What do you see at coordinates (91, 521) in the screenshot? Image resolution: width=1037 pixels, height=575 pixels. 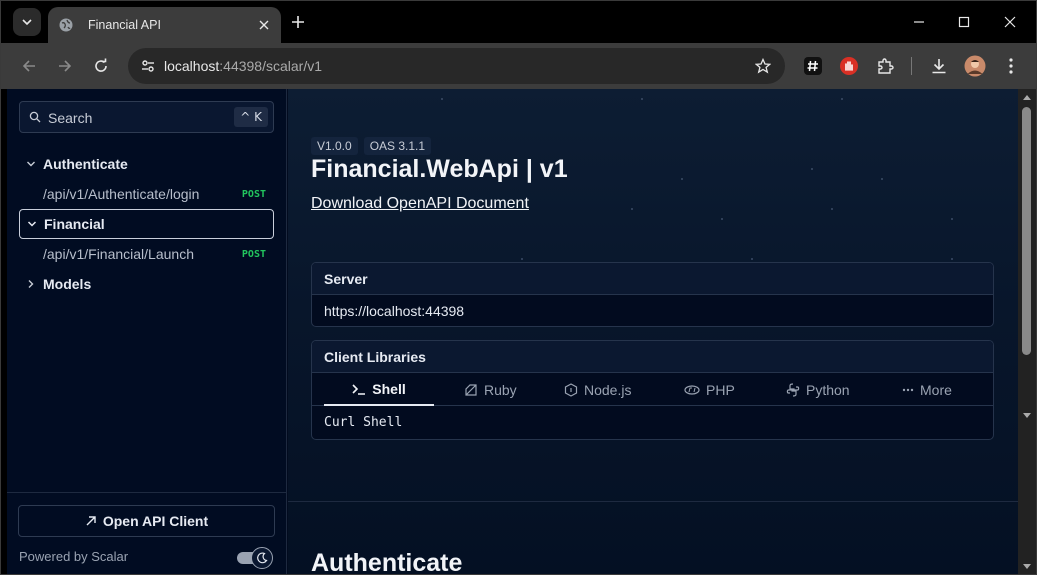 I see `arrow-up-right-icon` at bounding box center [91, 521].